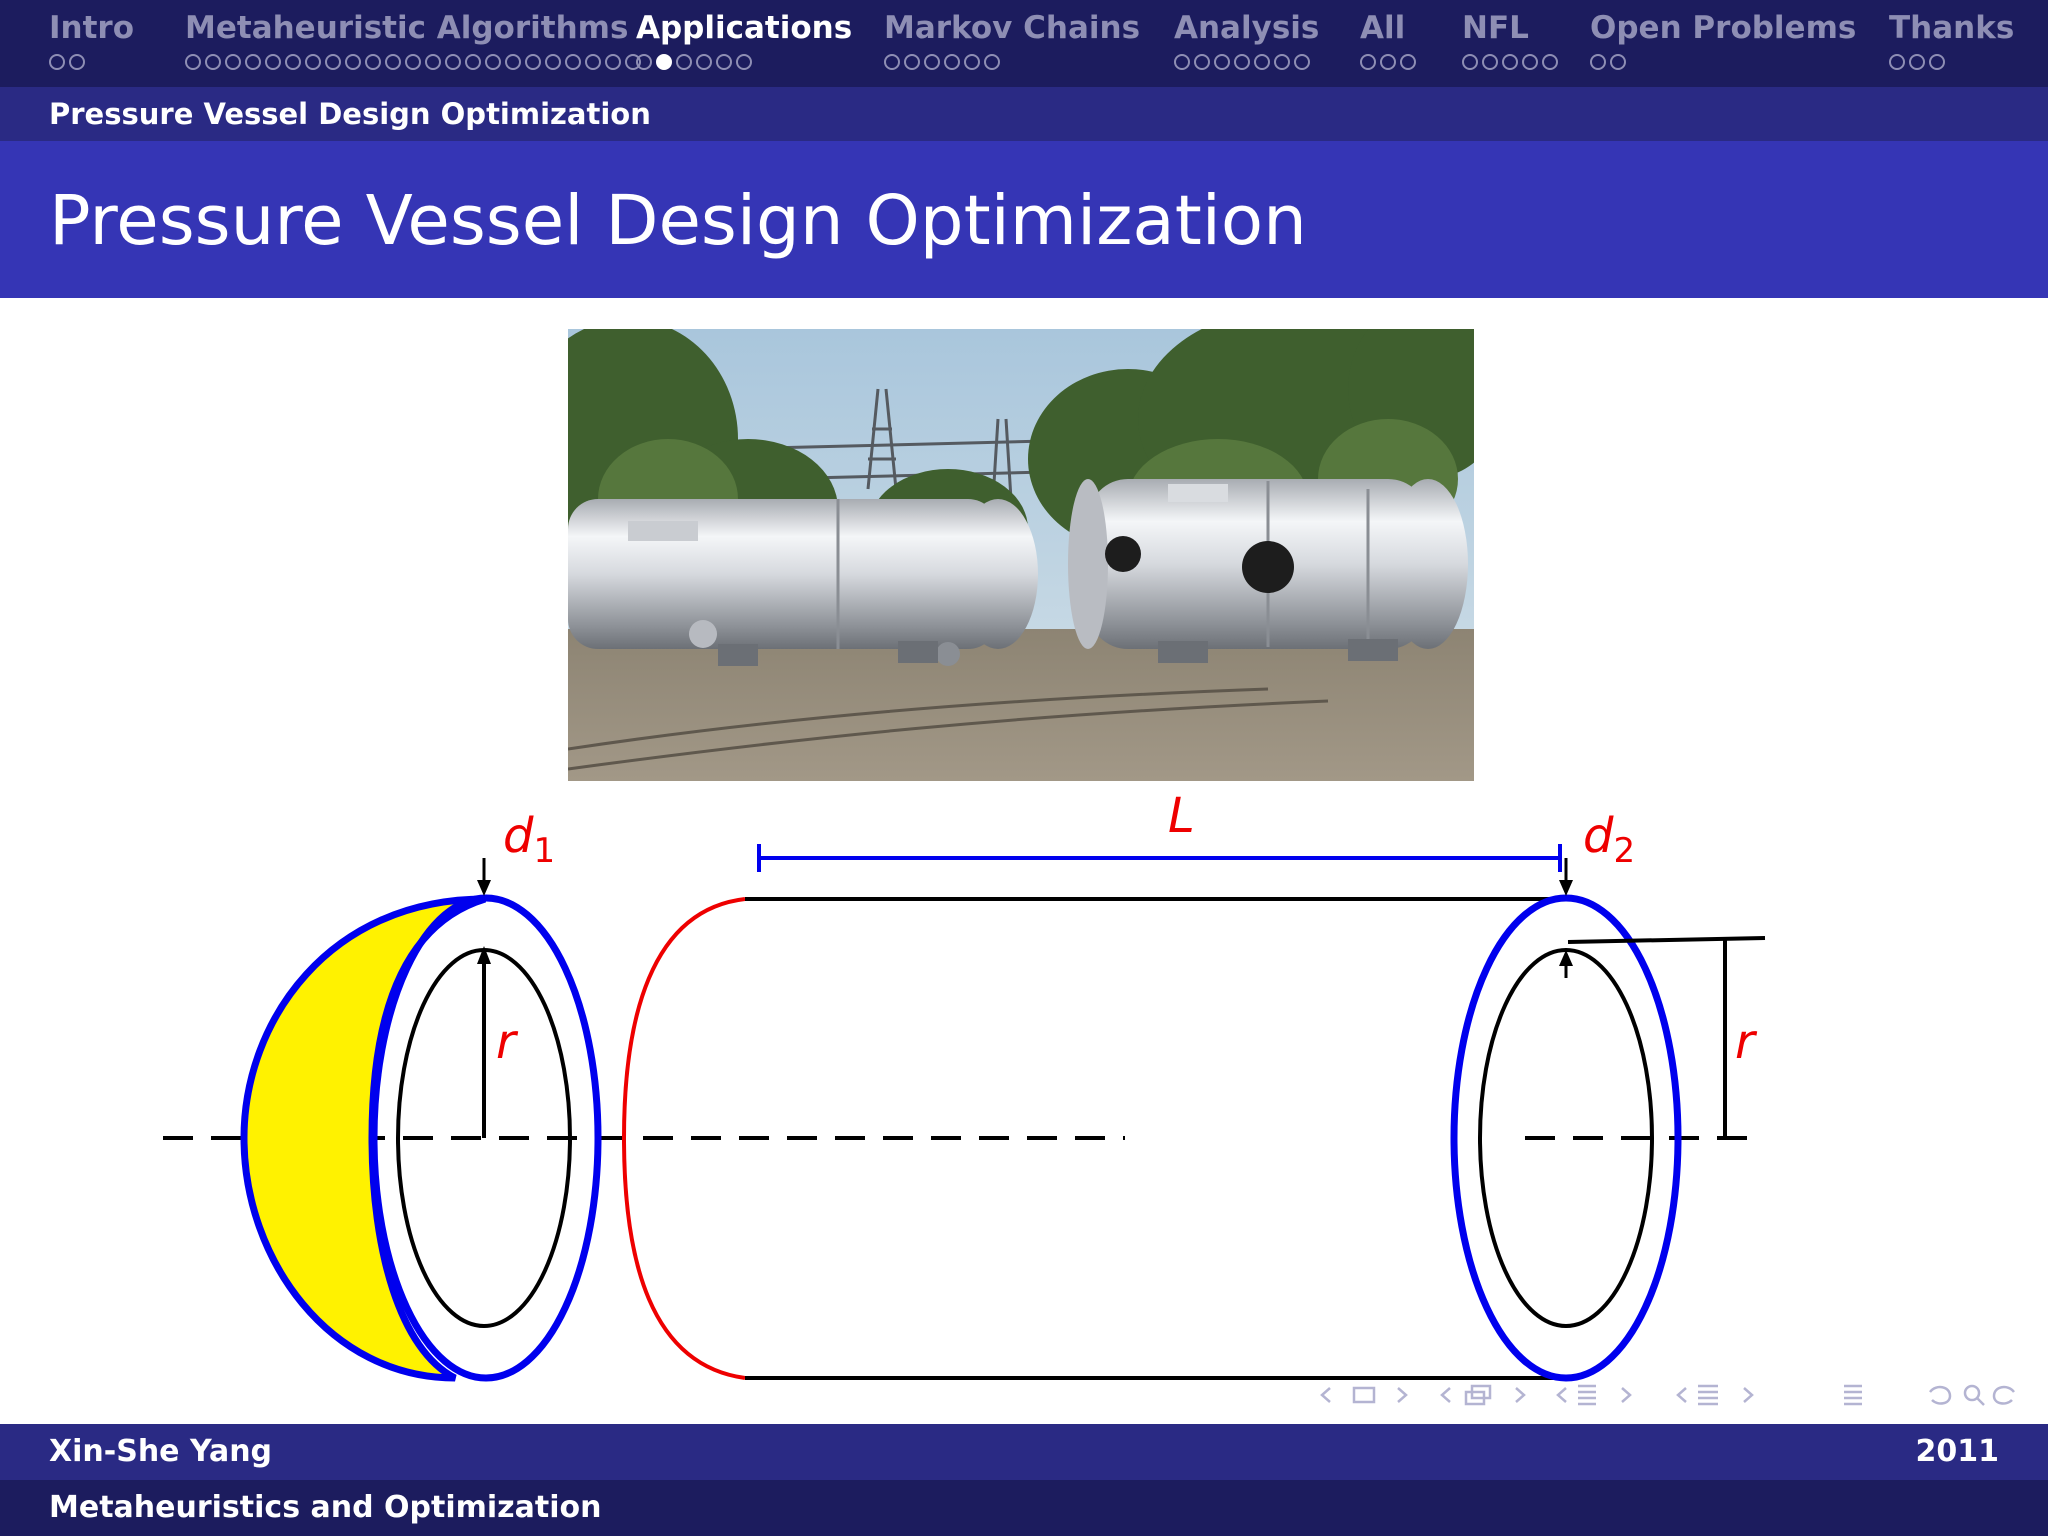 This screenshot has width=2048, height=1536. I want to click on nav-section-markov-chains: Markov Chains, so click(1012, 40).